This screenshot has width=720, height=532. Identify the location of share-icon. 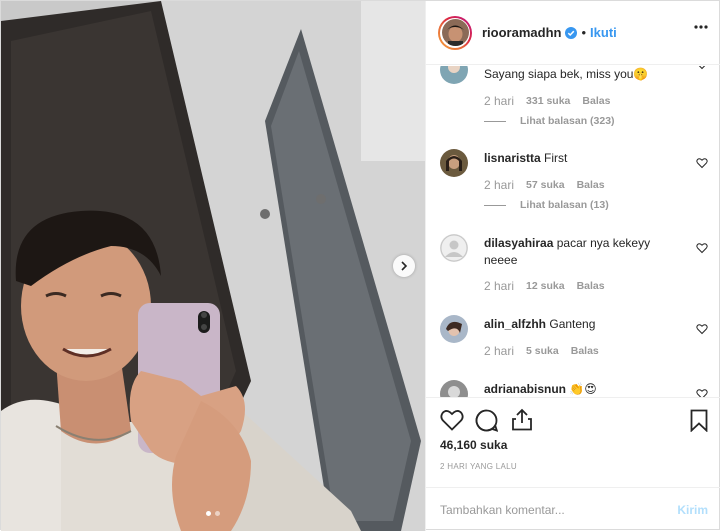
(522, 419).